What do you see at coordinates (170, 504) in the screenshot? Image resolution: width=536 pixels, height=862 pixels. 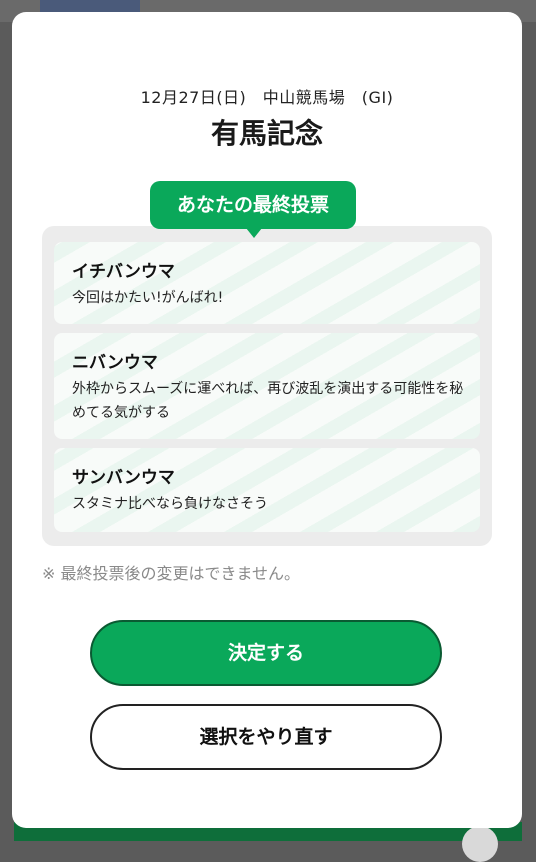 I see `pick-comment: スタミナ比べなら負けなさそう` at bounding box center [170, 504].